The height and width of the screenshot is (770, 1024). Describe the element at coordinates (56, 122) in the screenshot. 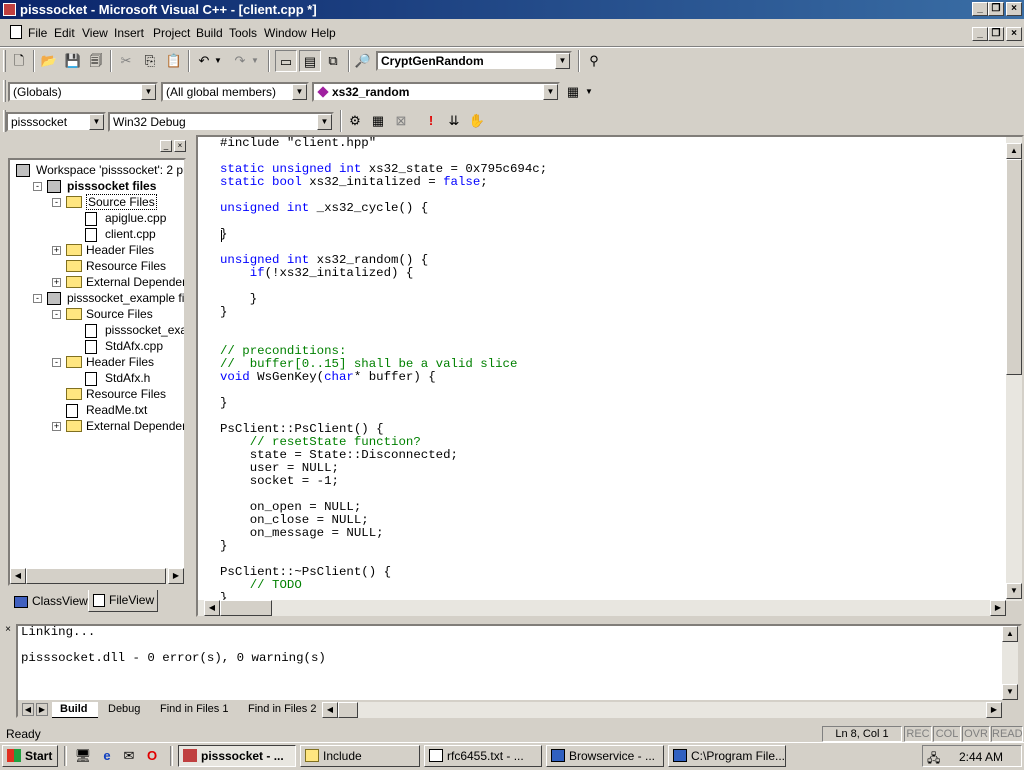

I see `project-combo: pisssocket ▼` at that location.